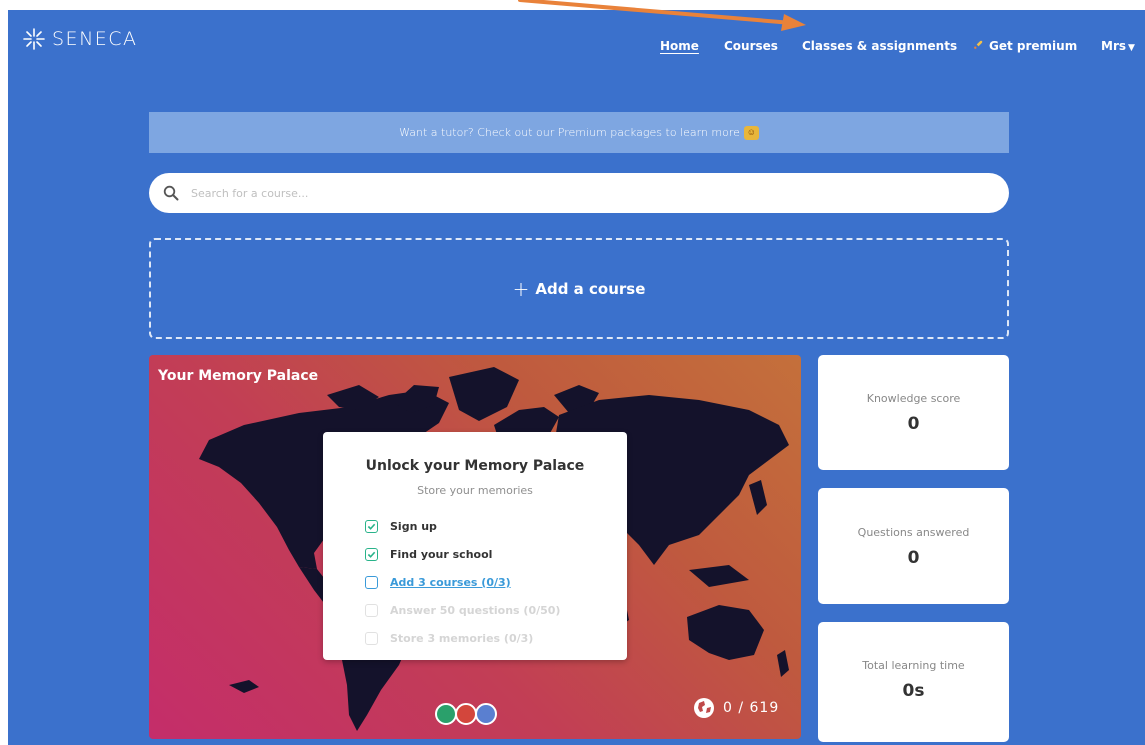 The width and height of the screenshot is (1145, 745). I want to click on memory-dot-blue, so click(486, 714).